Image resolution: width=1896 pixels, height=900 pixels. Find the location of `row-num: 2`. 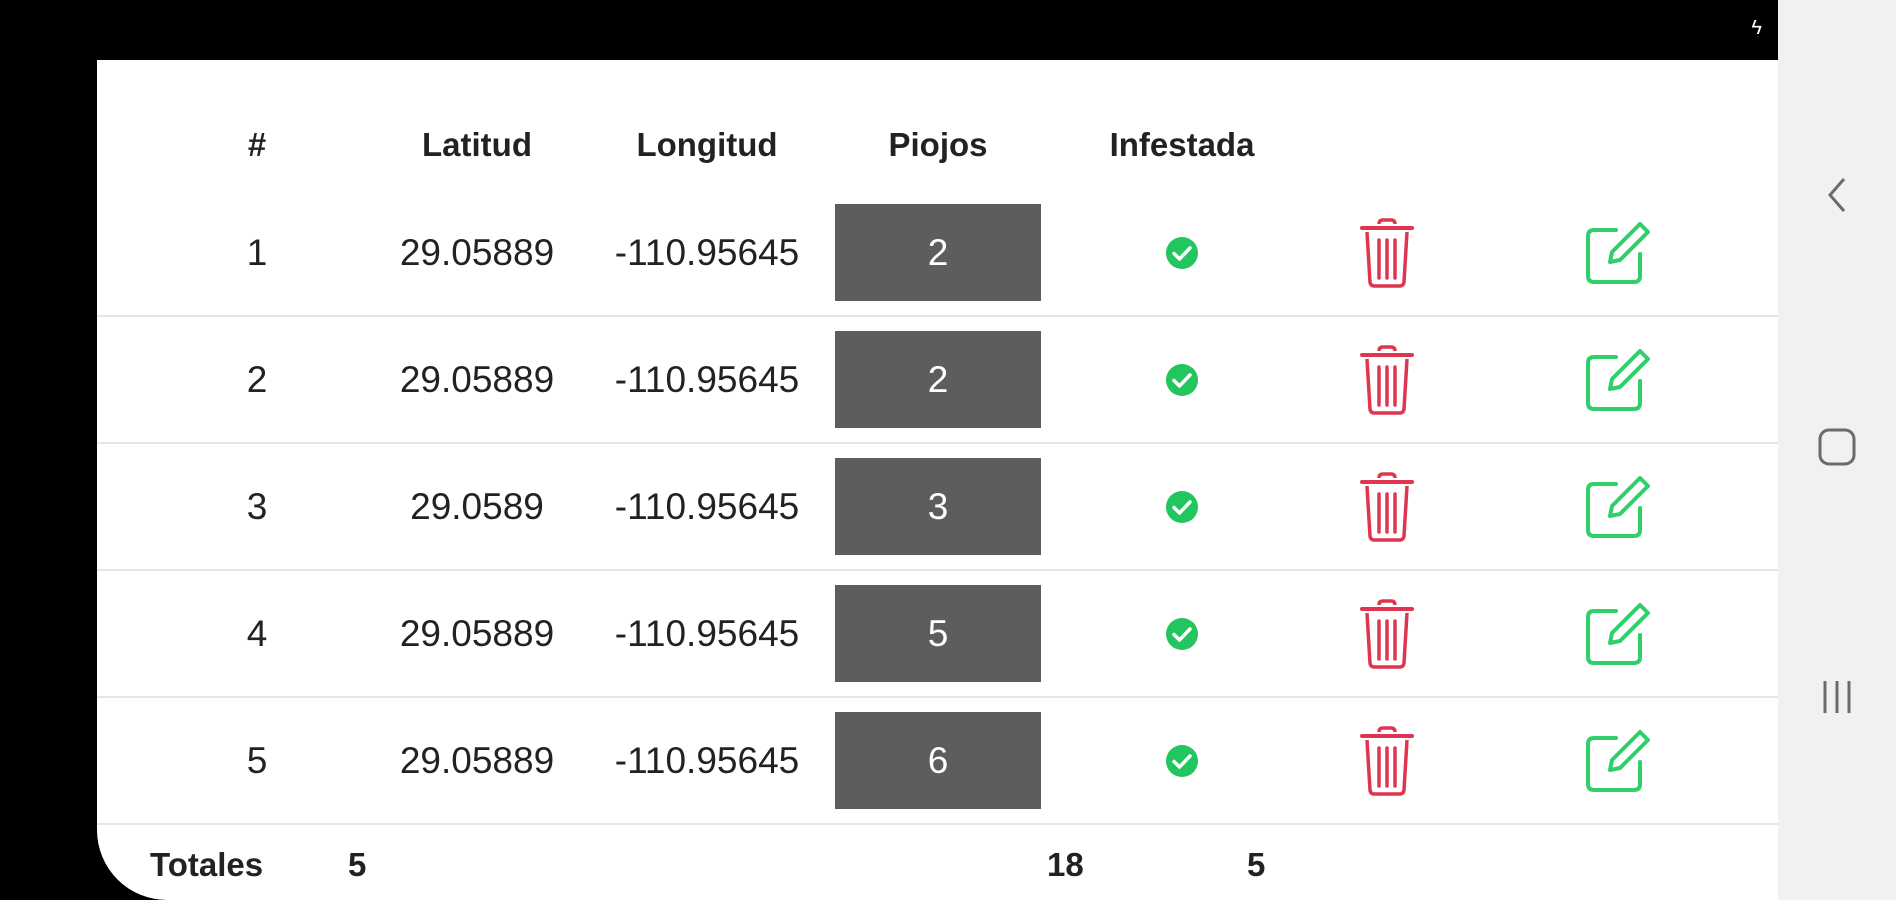

row-num: 2 is located at coordinates (257, 379).